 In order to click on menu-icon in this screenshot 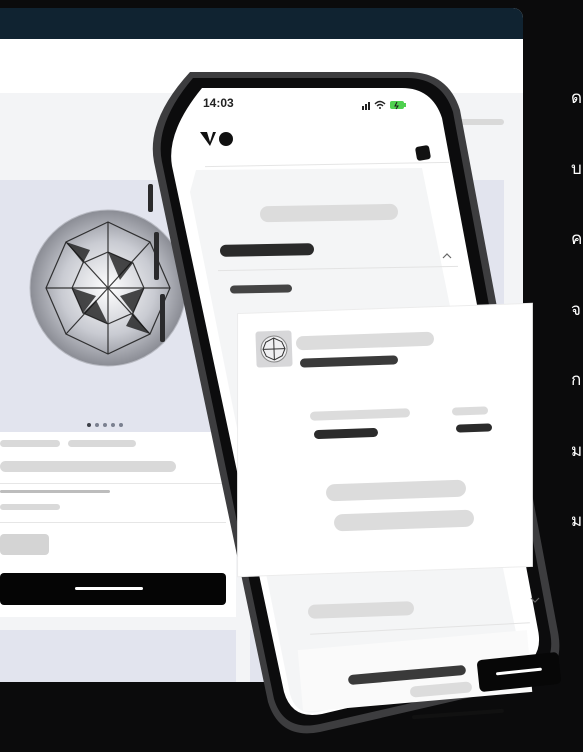, I will do `click(423, 153)`.